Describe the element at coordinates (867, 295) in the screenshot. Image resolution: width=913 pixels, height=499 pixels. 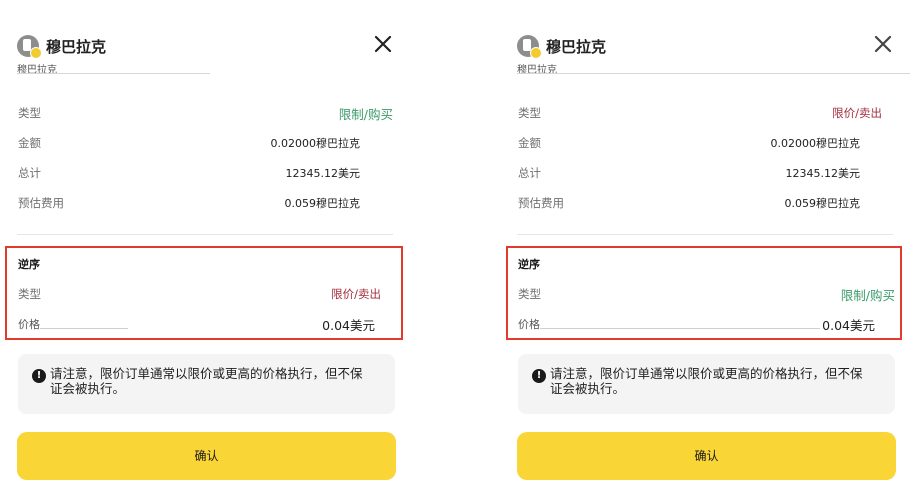
I see `reverse-type-value: 限制/购买` at that location.